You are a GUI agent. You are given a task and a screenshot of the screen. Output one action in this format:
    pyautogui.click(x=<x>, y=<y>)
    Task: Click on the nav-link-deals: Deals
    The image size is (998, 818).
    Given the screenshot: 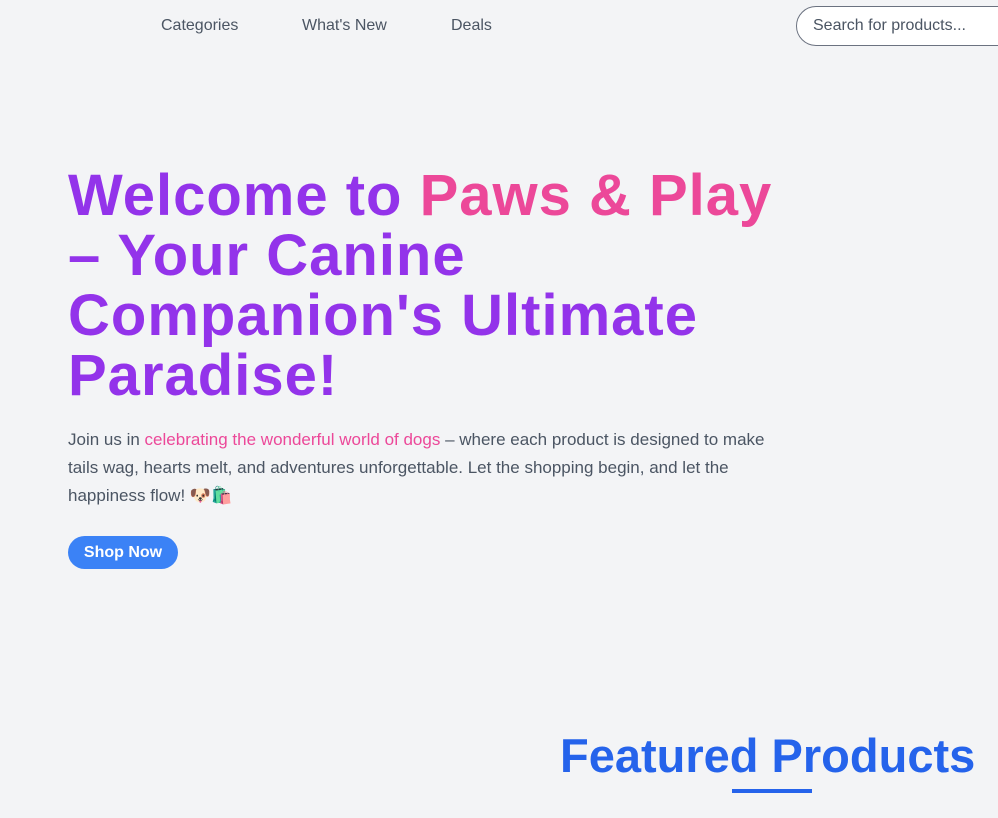 What is the action you would take?
    pyautogui.click(x=471, y=26)
    